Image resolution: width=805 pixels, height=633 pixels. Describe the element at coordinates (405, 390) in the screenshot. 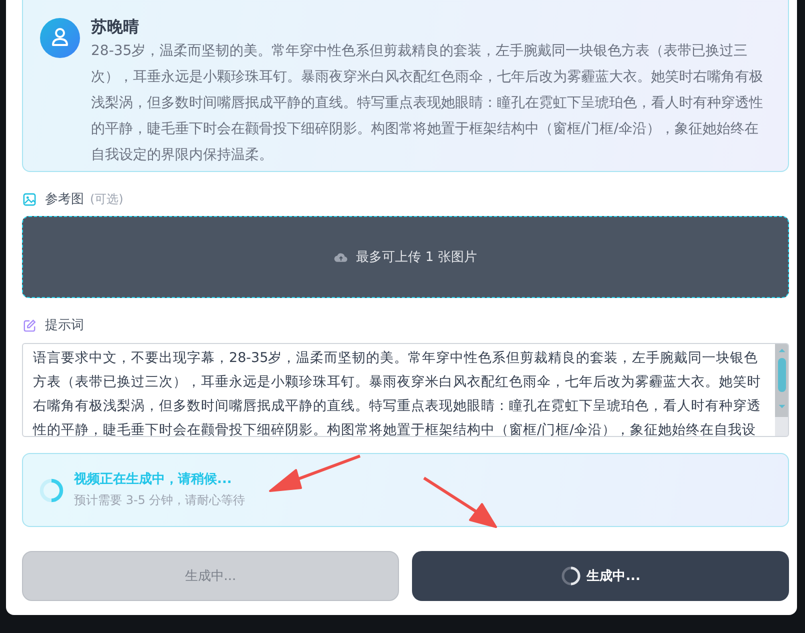

I see `prompt-field: 语言要求中文，不要出现字幕，28-35岁，温柔而坚韧的美。常年穿中性色系但剪裁精良的套装，左手腕戴同一块银色方表（表带已换过三次），耳垂永远是小颗珍珠耳钉。暴雨夜穿米白风衣配红色雨伞，七年后改为雾霾蓝大衣。她笑时右嘴角有极浅梨涡，但多数时间嘴唇抿成平静的直线。特写重点表现她眼睛：瞳孔在霓虹下呈琥珀色，看人时有种穿透性的平静，睫毛垂下时会在颧骨投下细碎阴影。构图常将她置于框架结构中（窗框/门框/伞沿），象征她始终在自我设` at that location.